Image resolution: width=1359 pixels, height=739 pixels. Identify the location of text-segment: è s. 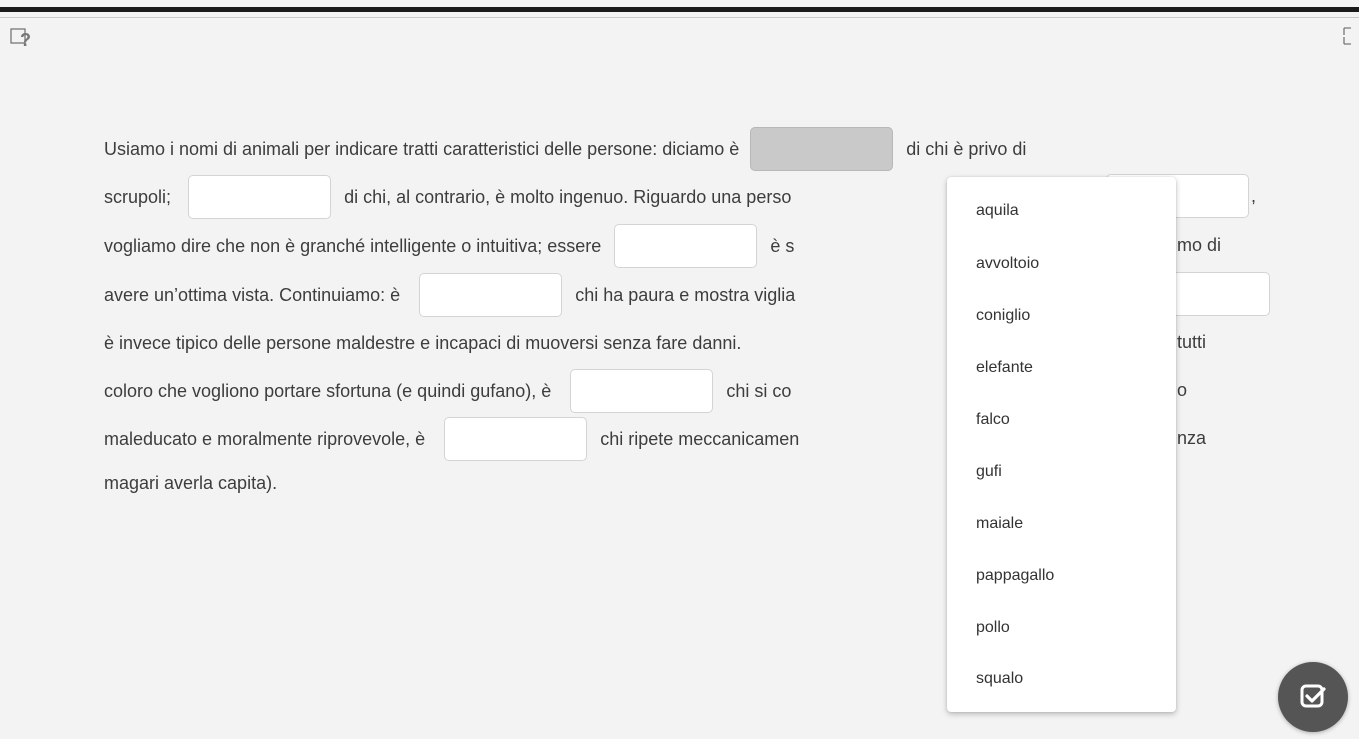
(782, 246).